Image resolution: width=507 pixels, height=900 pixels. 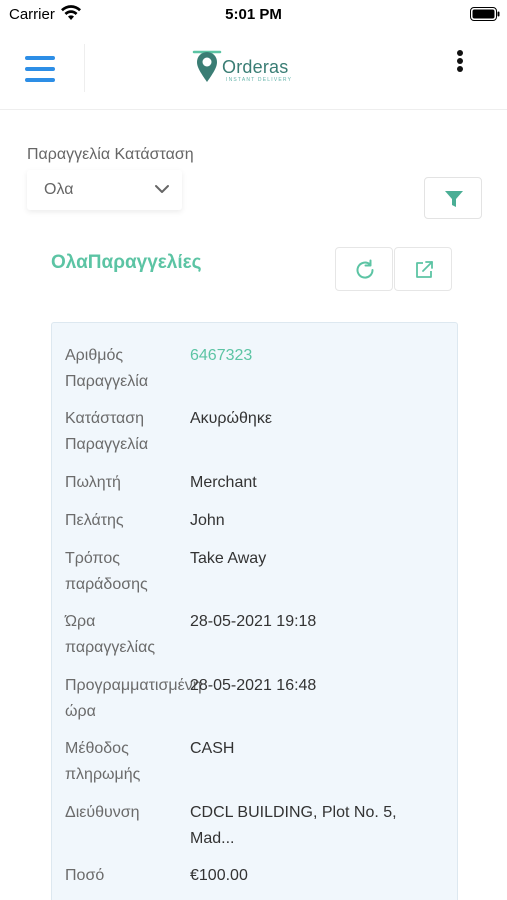 What do you see at coordinates (317, 356) in the screenshot?
I see `order-number-link: 6467323` at bounding box center [317, 356].